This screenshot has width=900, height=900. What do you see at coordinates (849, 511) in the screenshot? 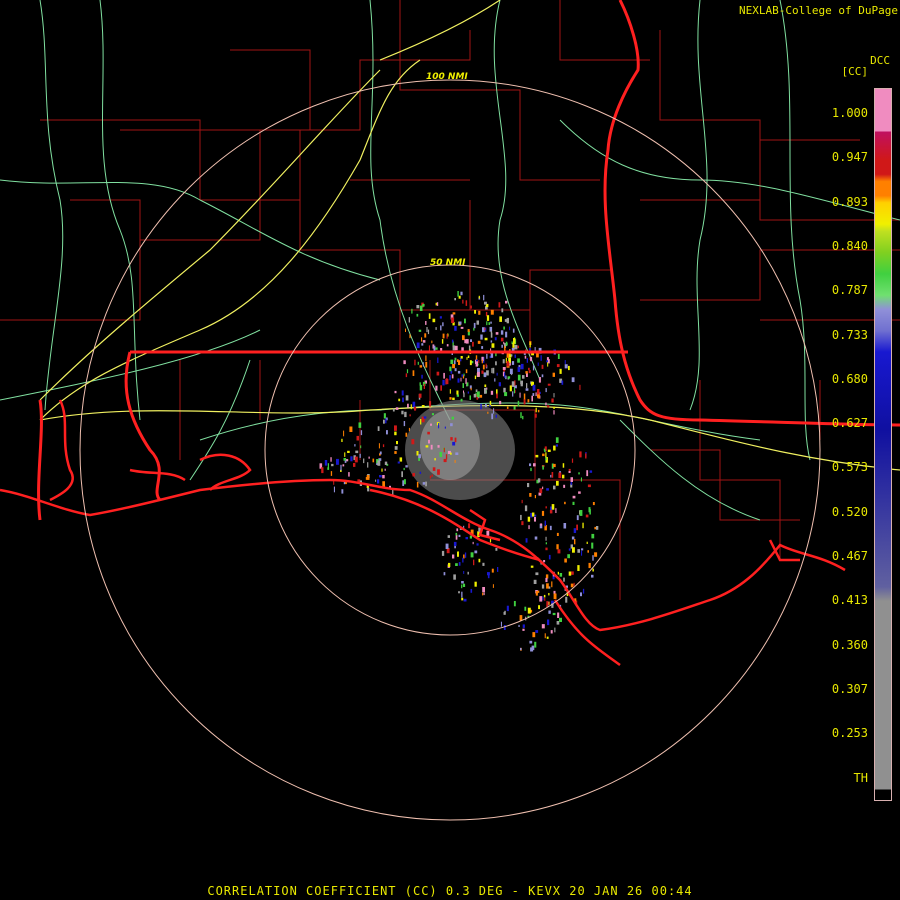
I see `legend-tick: 0.520` at bounding box center [849, 511].